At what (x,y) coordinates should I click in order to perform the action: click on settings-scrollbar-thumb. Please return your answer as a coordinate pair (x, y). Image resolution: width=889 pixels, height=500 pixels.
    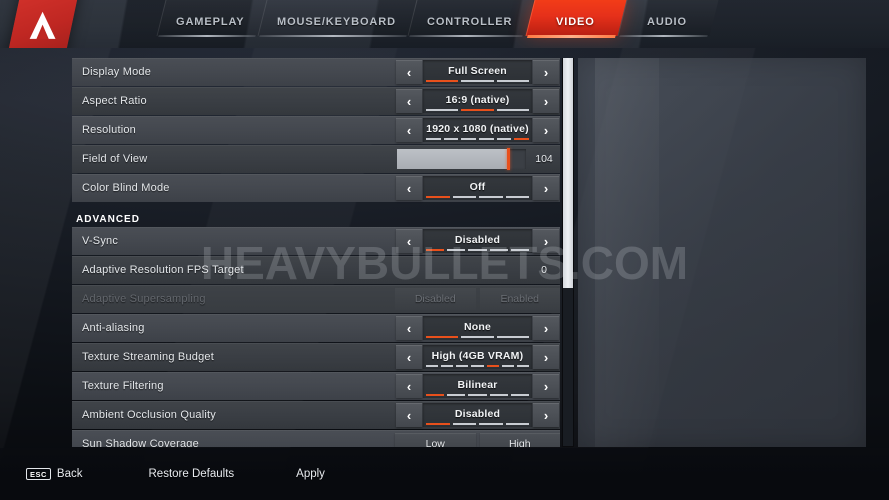
    Looking at the image, I should click on (568, 173).